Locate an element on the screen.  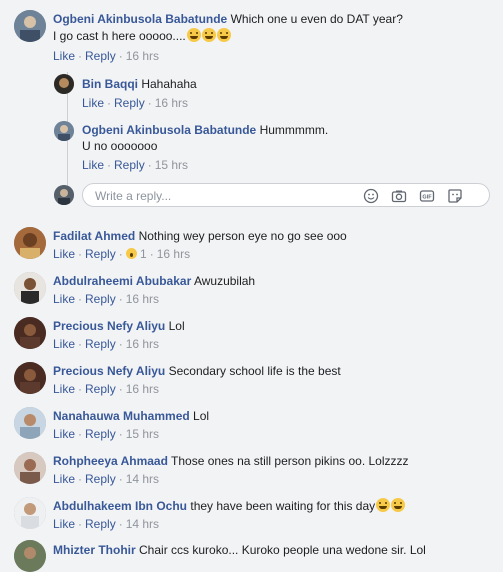
comment-author: Rohpheeya Ahmaad is located at coordinates (110, 461).